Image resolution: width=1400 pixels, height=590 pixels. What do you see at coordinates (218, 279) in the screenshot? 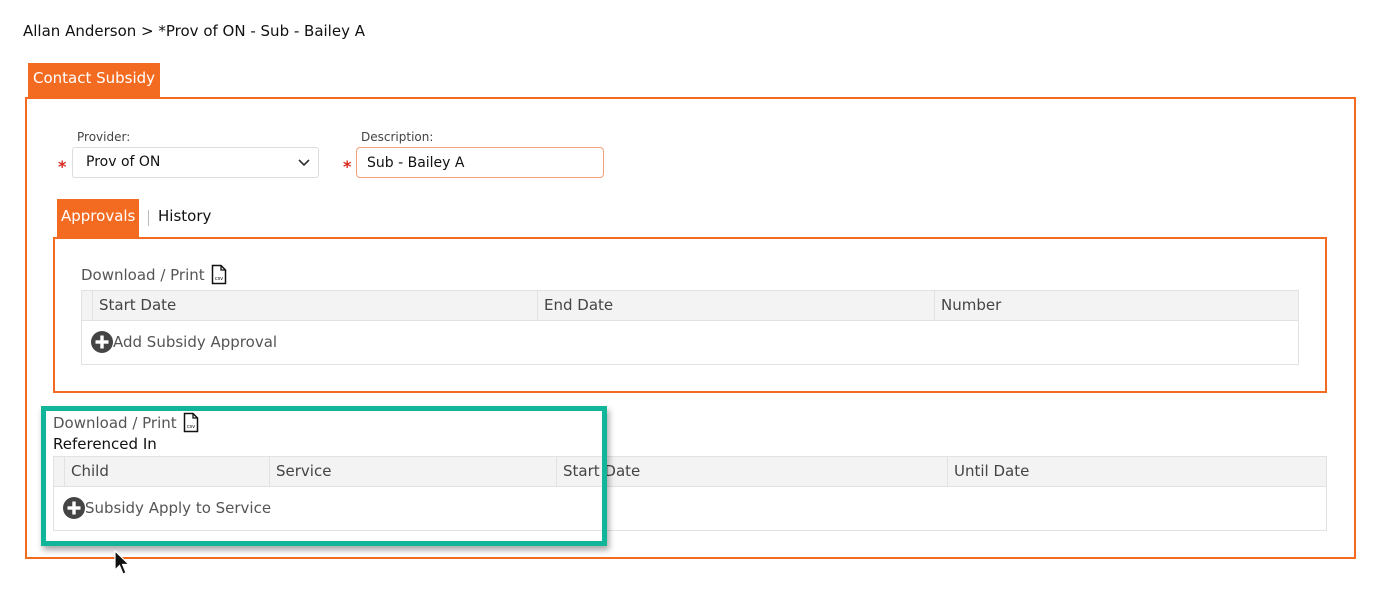
I see `svg-text: csv` at bounding box center [218, 279].